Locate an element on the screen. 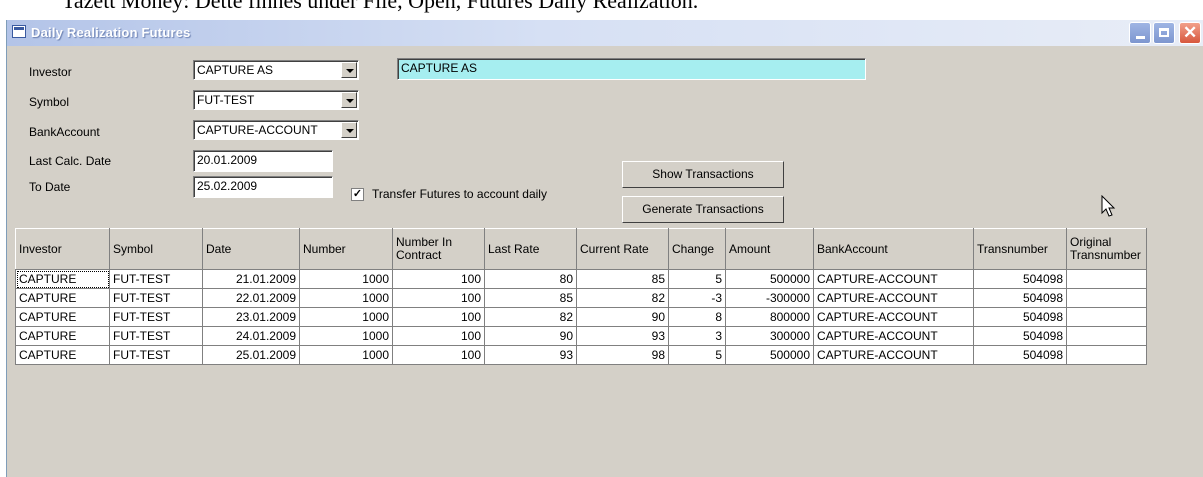 The height and width of the screenshot is (477, 1203). symbol-combo: FUT-TEST is located at coordinates (276, 100).